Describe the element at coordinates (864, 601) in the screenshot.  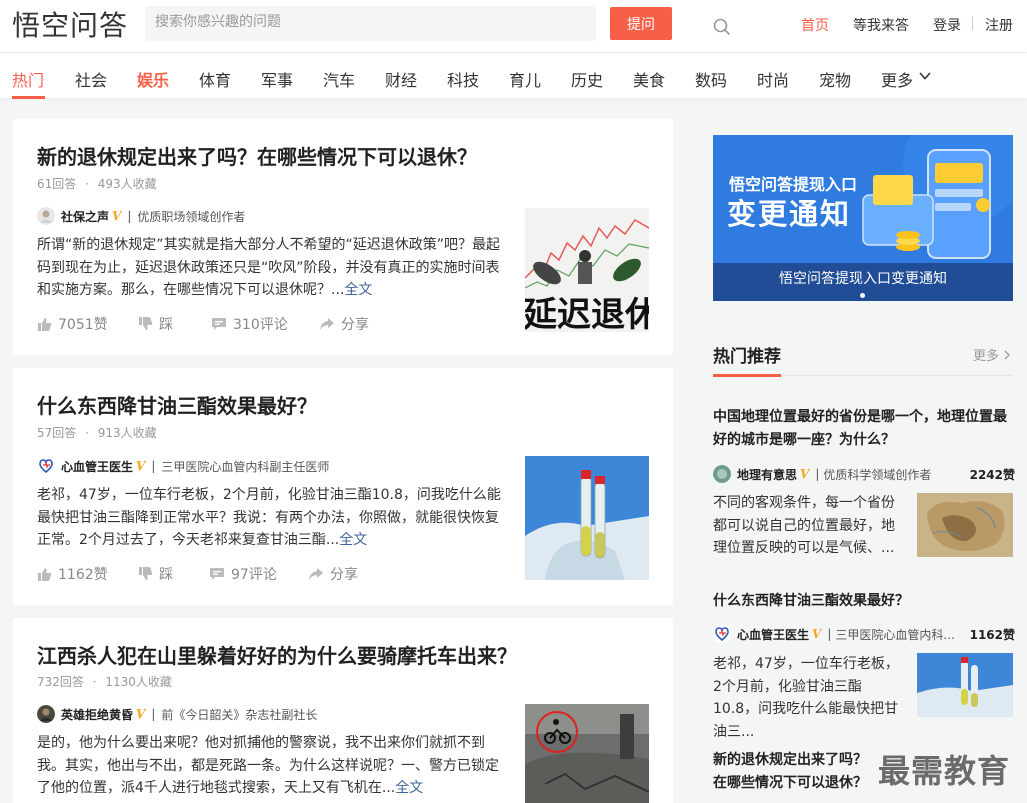
I see `sidebar-question-title: 什么东西降甘油三酯效果最好？` at that location.